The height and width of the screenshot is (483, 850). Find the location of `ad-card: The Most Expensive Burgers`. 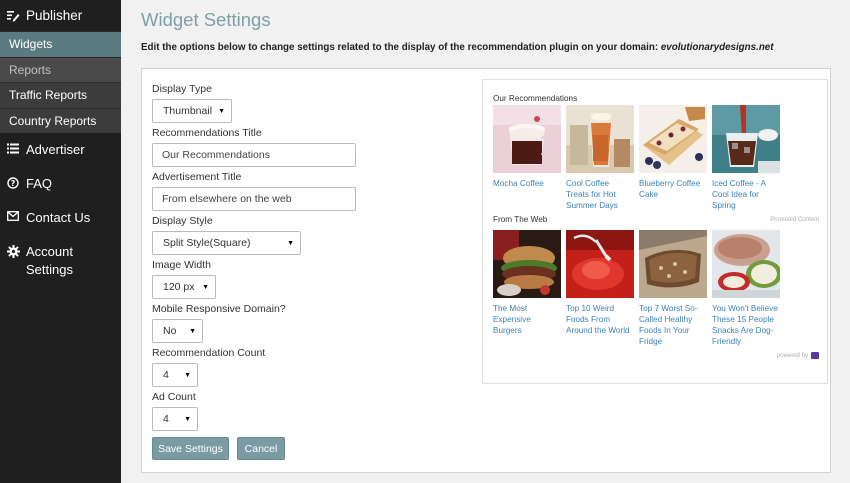

ad-card: The Most Expensive Burgers is located at coordinates (527, 288).